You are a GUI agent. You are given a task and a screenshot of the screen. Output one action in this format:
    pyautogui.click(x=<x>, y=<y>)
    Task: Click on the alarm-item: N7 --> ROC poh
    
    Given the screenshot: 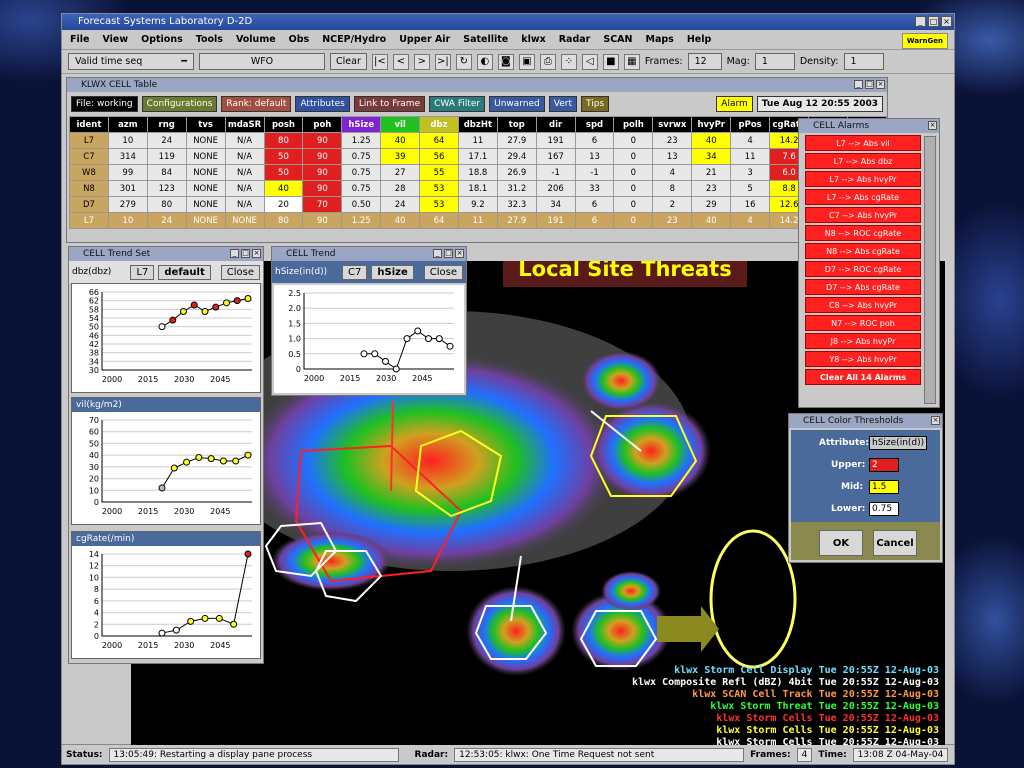 What is the action you would take?
    pyautogui.click(x=863, y=323)
    